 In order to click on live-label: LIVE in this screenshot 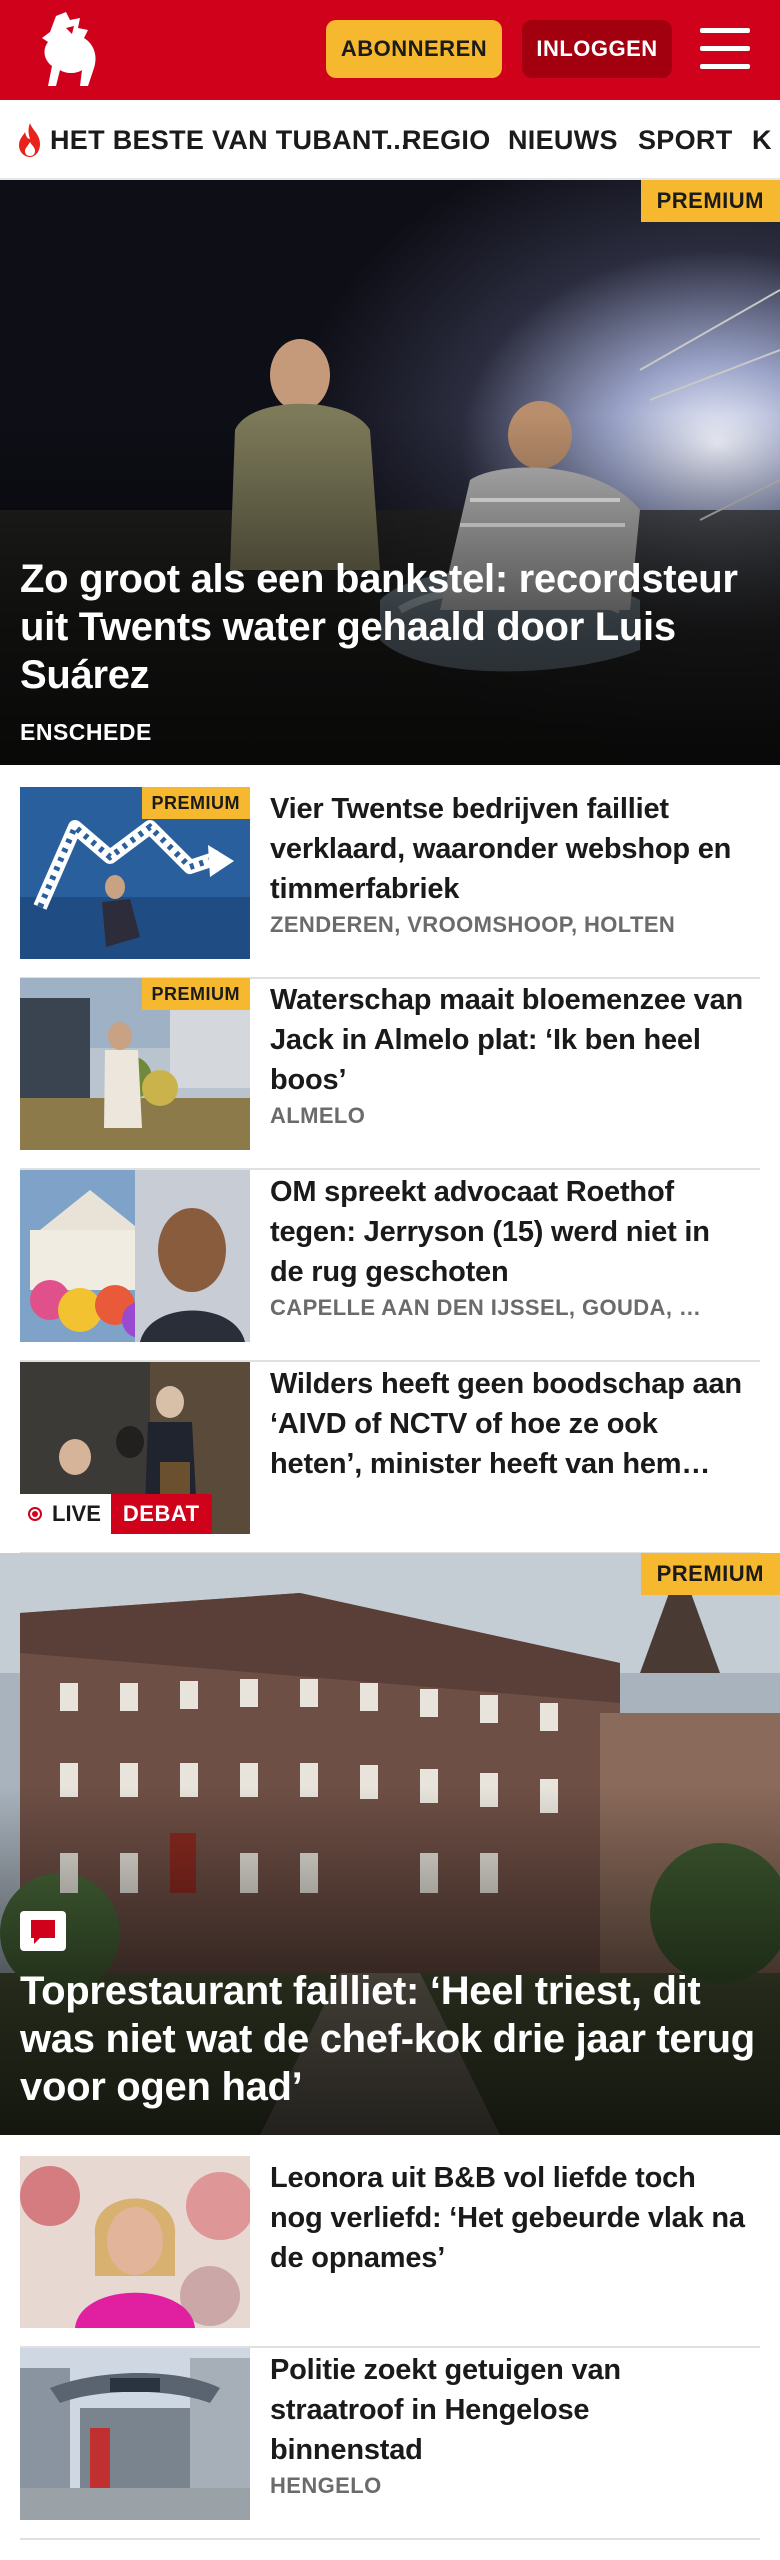, I will do `click(76, 1513)`.